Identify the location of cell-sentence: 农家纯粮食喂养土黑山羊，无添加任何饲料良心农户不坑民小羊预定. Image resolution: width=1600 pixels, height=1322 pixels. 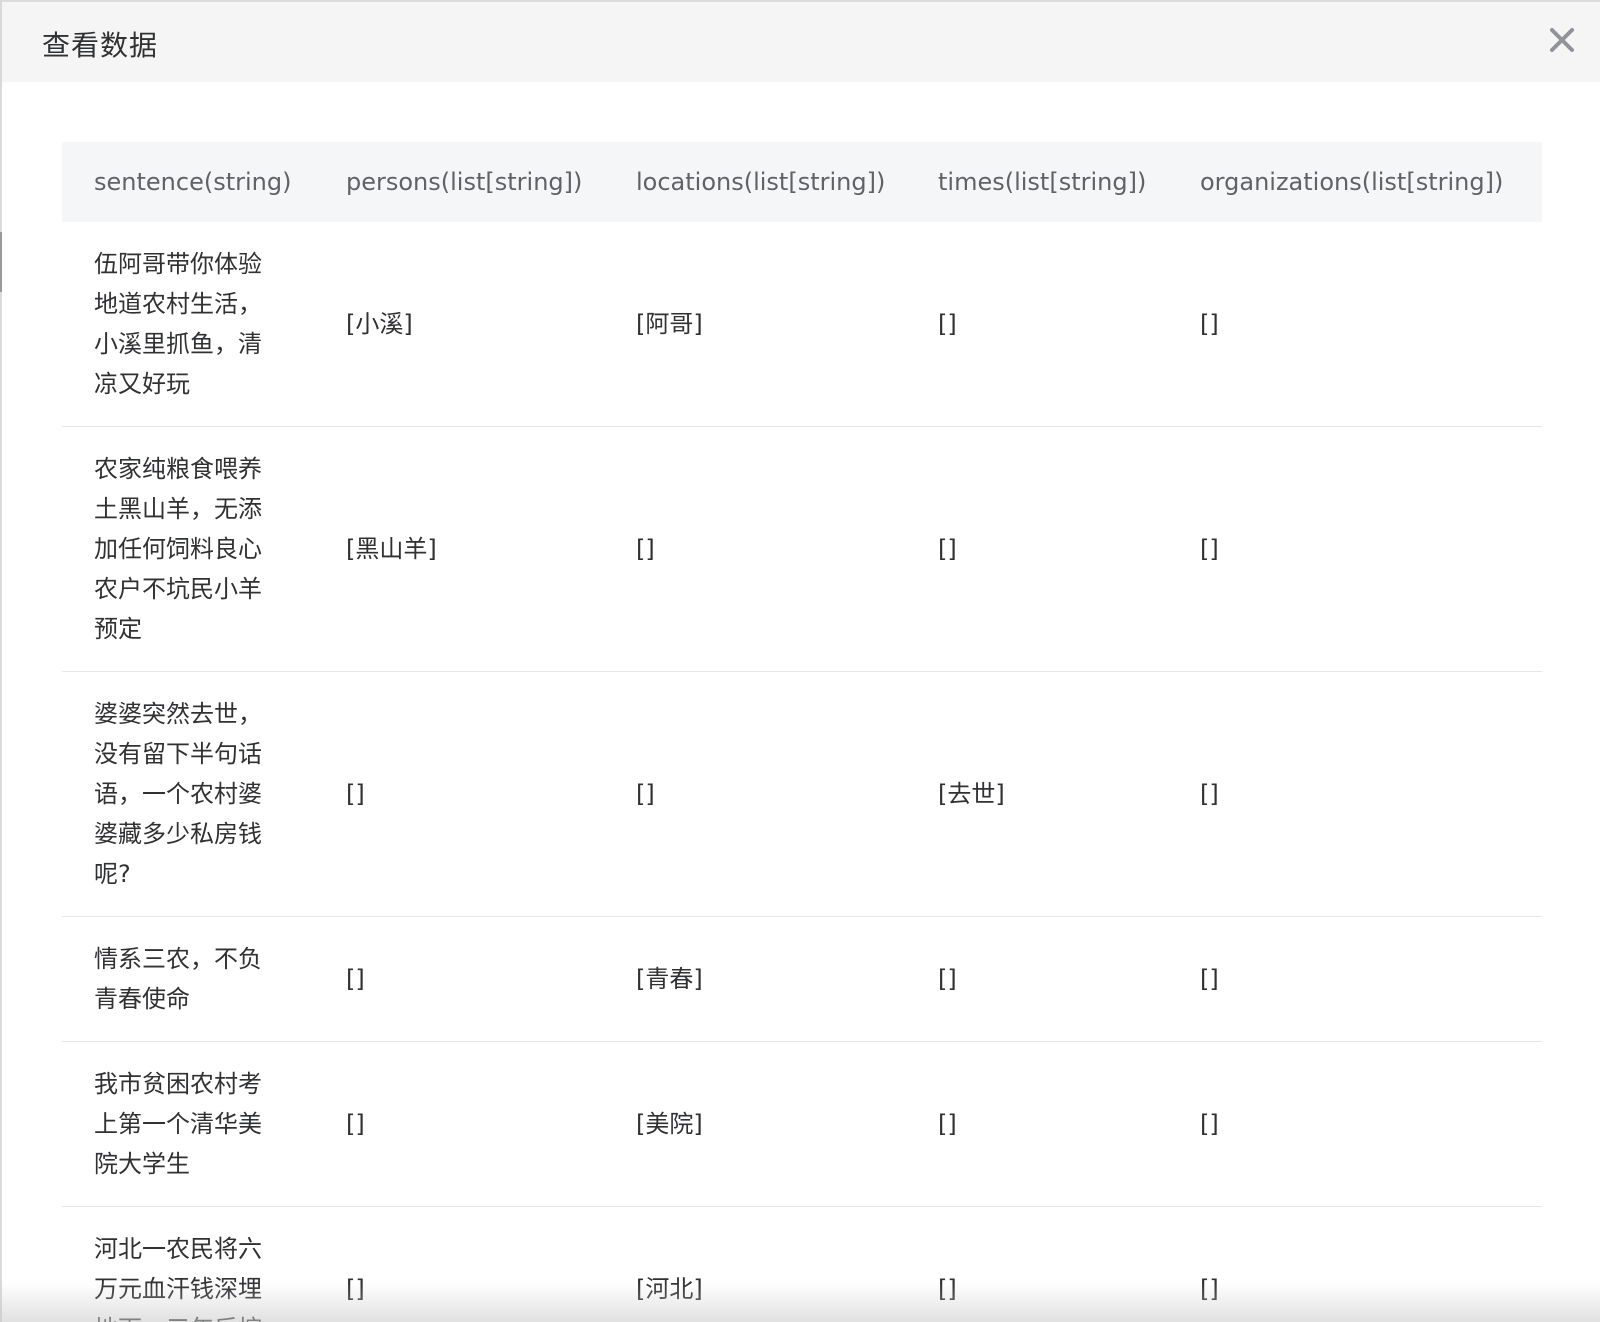
(188, 549).